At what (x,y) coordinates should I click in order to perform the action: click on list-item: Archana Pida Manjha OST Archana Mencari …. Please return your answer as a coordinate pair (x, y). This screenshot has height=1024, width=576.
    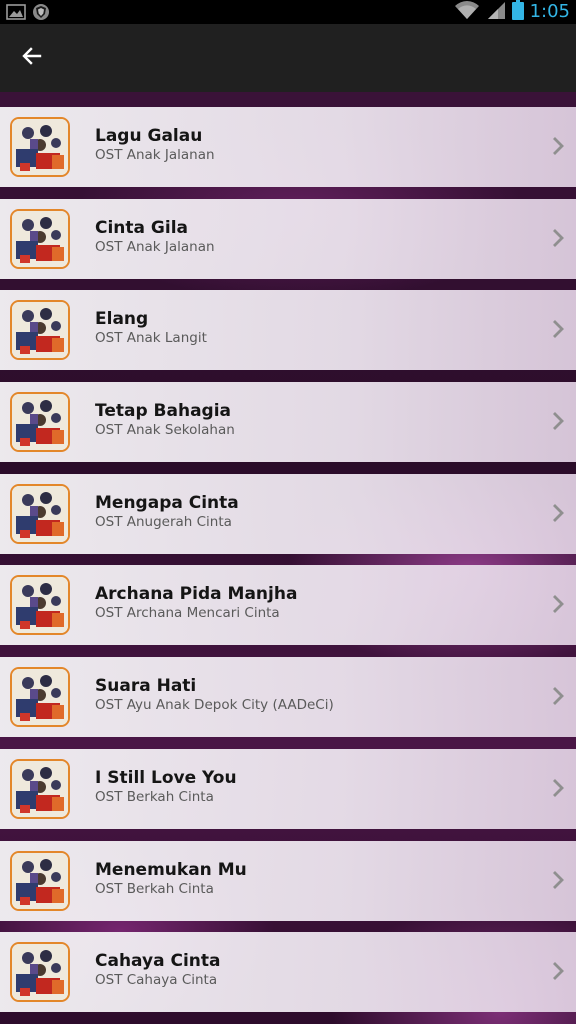
    Looking at the image, I should click on (288, 605).